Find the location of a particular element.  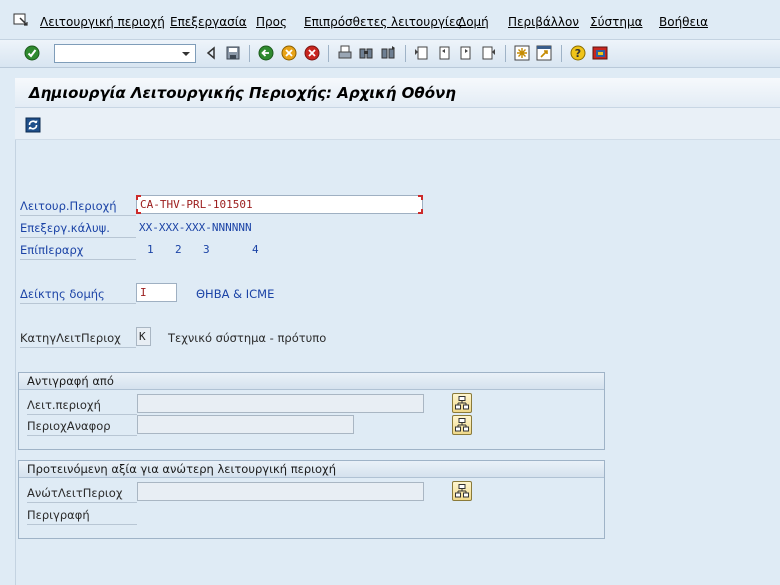

create-session-icon is located at coordinates (522, 53).